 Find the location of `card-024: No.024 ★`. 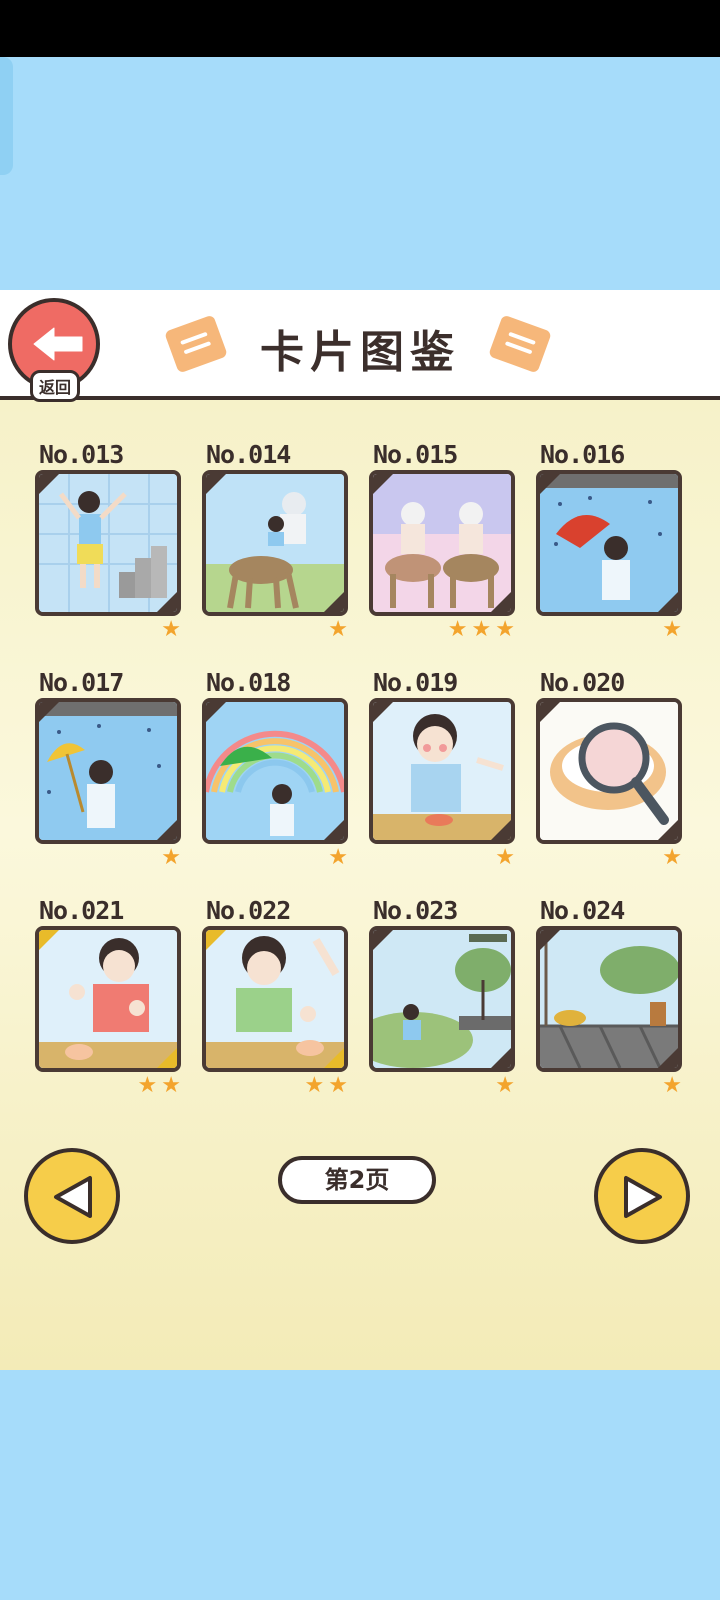

card-024: No.024 ★ is located at coordinates (609, 997).